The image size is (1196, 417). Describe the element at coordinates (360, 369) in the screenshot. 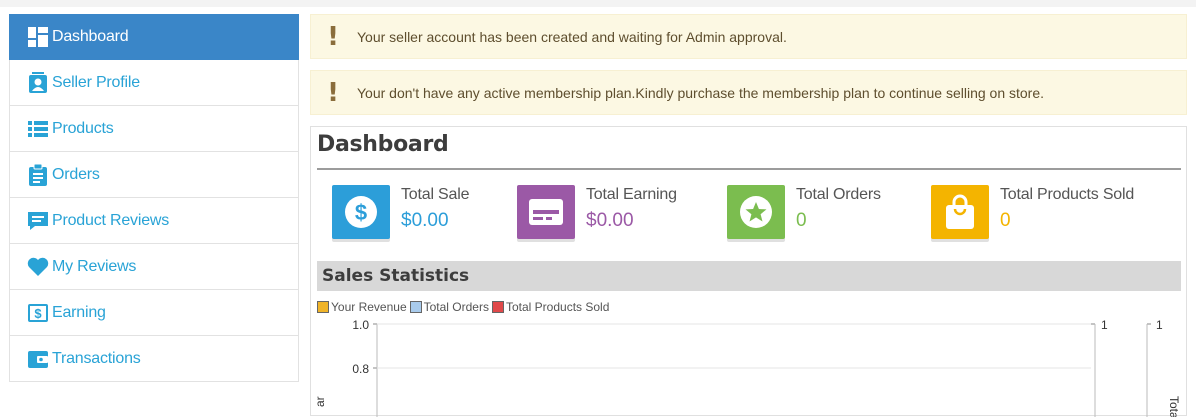

I see `y-tick-label: 0.8` at that location.